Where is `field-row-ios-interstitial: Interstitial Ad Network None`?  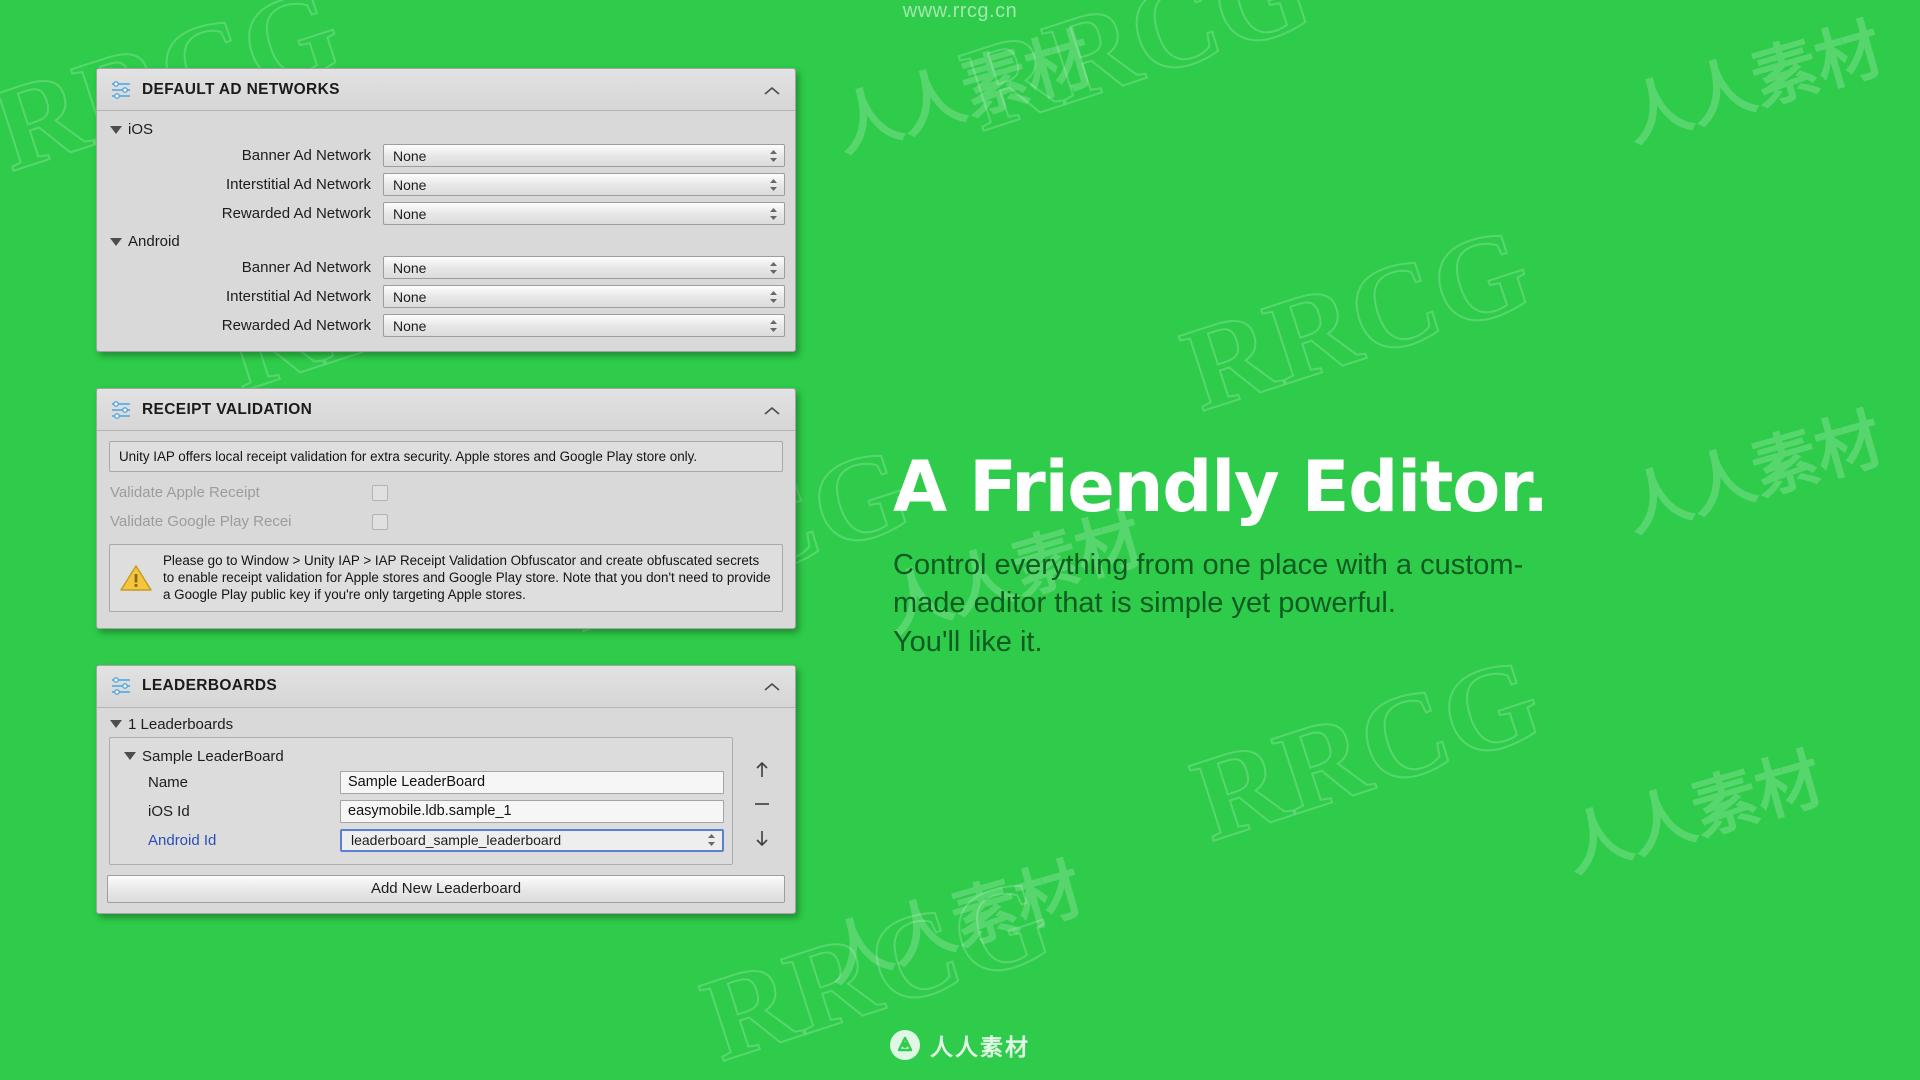 field-row-ios-interstitial: Interstitial Ad Network None is located at coordinates (446, 184).